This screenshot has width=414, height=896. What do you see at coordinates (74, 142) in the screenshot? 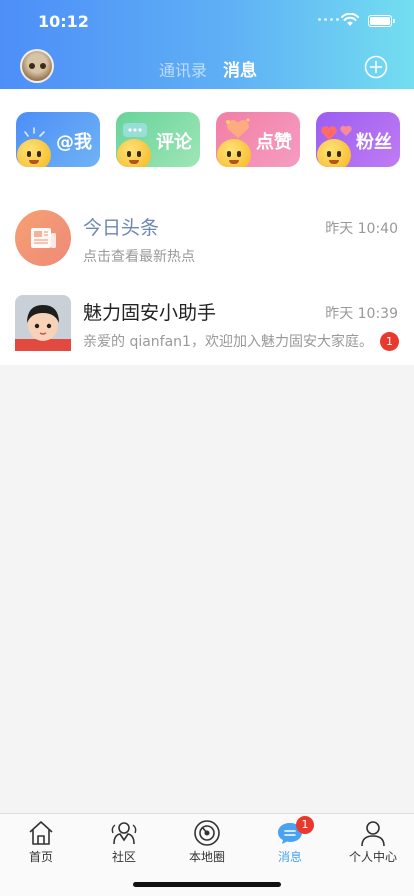
I see `category-label: @我` at bounding box center [74, 142].